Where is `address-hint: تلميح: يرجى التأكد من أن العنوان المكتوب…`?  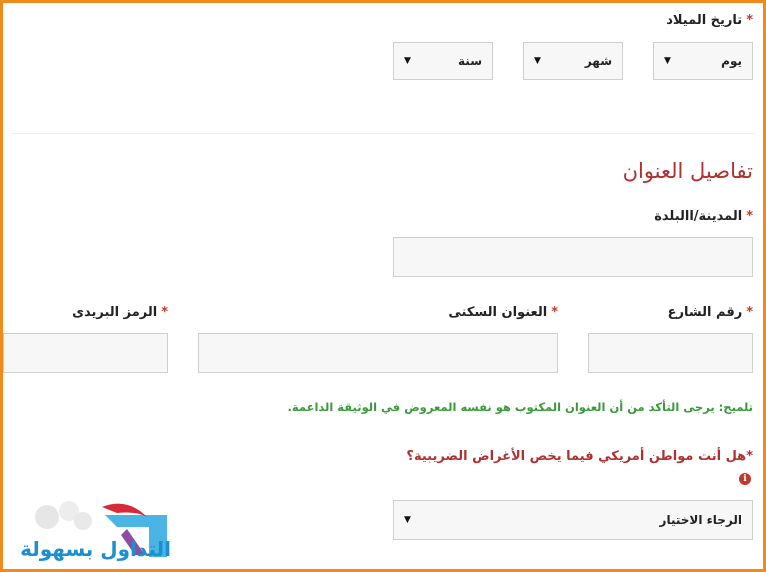 address-hint: تلميح: يرجى التأكد من أن العنوان المكتوب… is located at coordinates (520, 407).